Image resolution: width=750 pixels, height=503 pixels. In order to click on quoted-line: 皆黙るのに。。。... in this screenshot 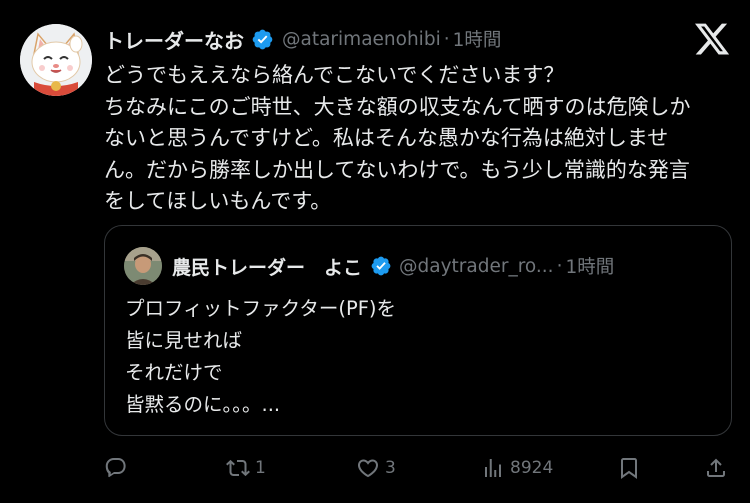, I will do `click(203, 404)`.